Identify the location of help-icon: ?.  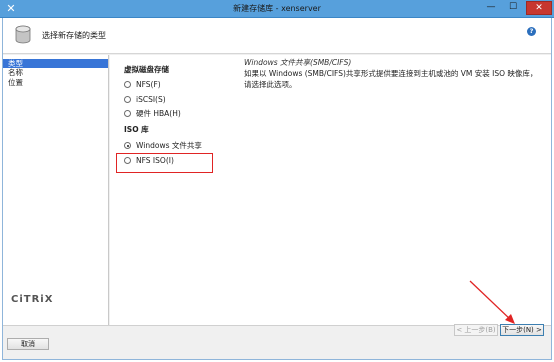
(531, 31).